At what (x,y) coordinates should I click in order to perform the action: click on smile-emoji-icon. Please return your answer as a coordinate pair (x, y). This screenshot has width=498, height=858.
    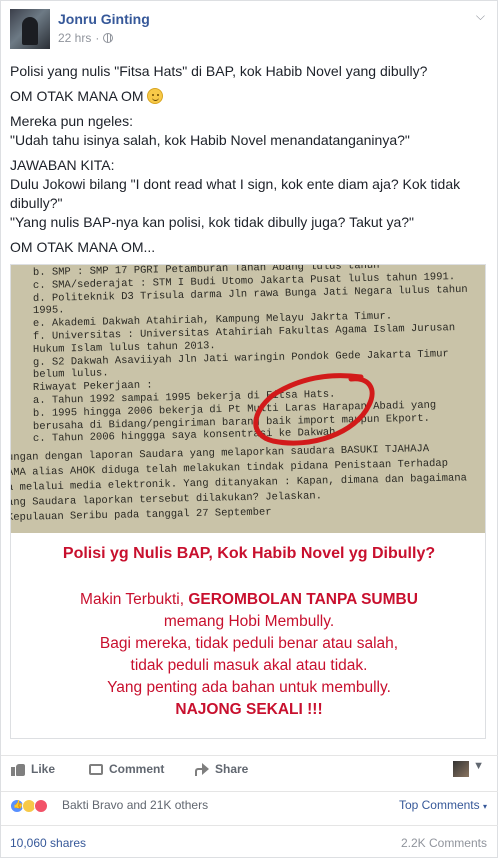
    Looking at the image, I should click on (155, 96).